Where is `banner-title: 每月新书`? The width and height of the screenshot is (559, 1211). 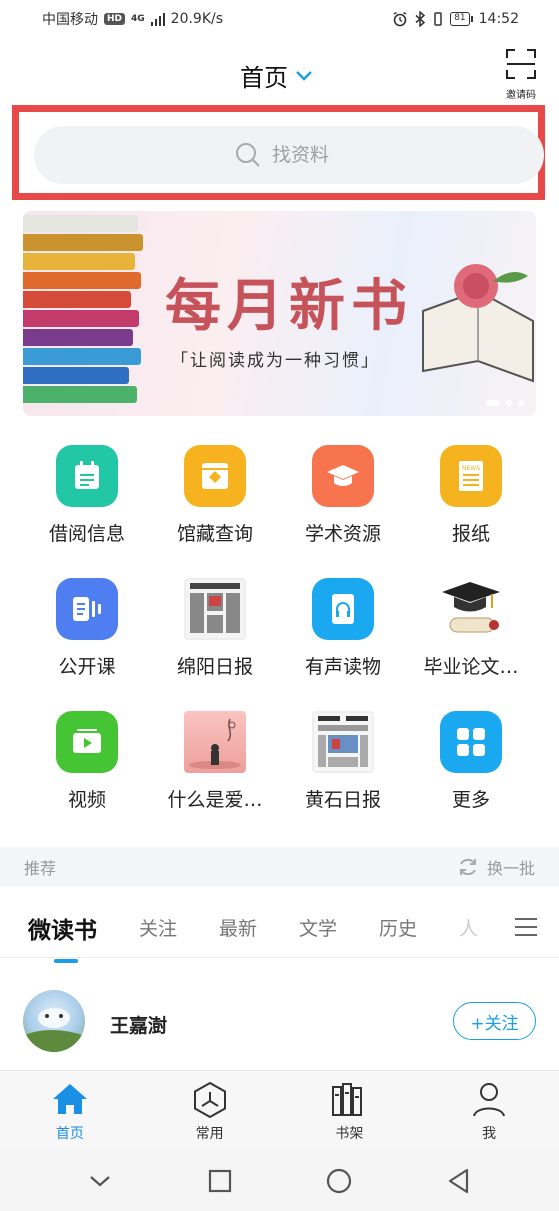 banner-title: 每月新书 is located at coordinates (289, 306).